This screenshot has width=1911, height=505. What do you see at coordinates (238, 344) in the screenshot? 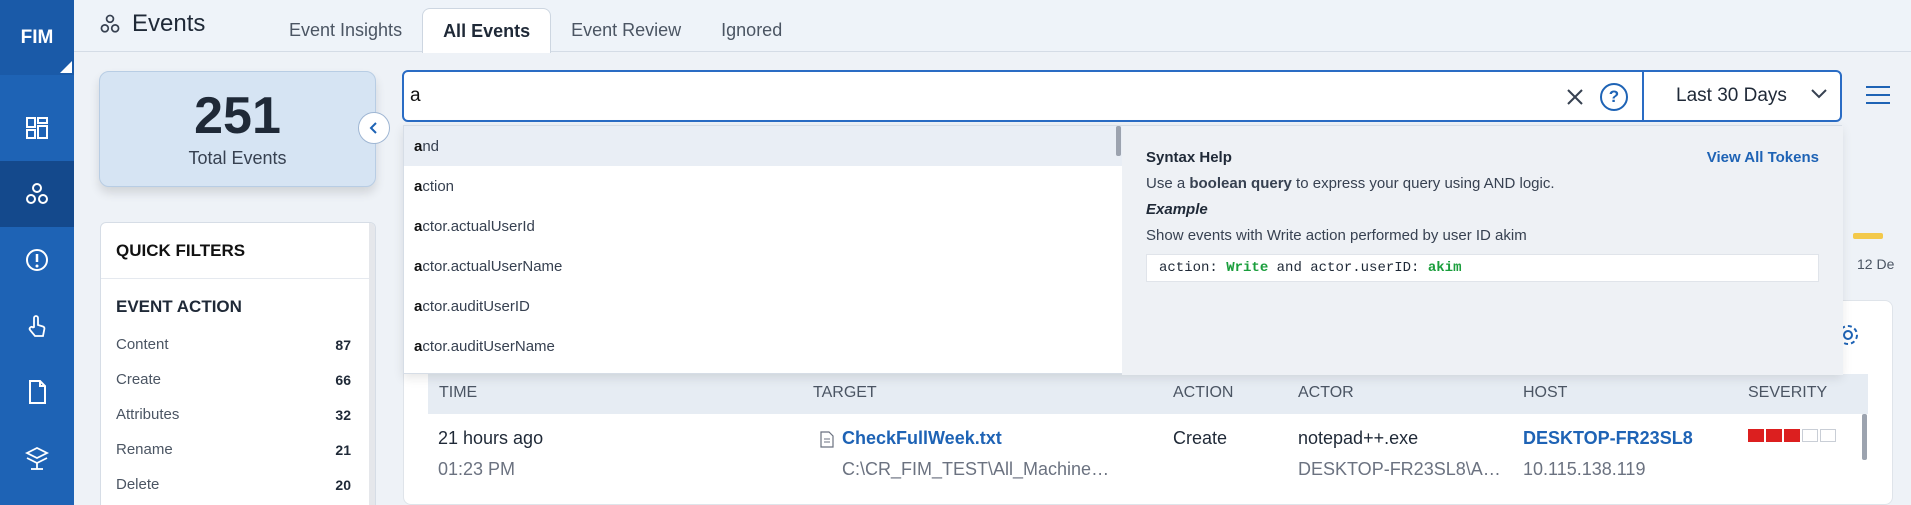
I see `filter-item-content: Content 87` at bounding box center [238, 344].